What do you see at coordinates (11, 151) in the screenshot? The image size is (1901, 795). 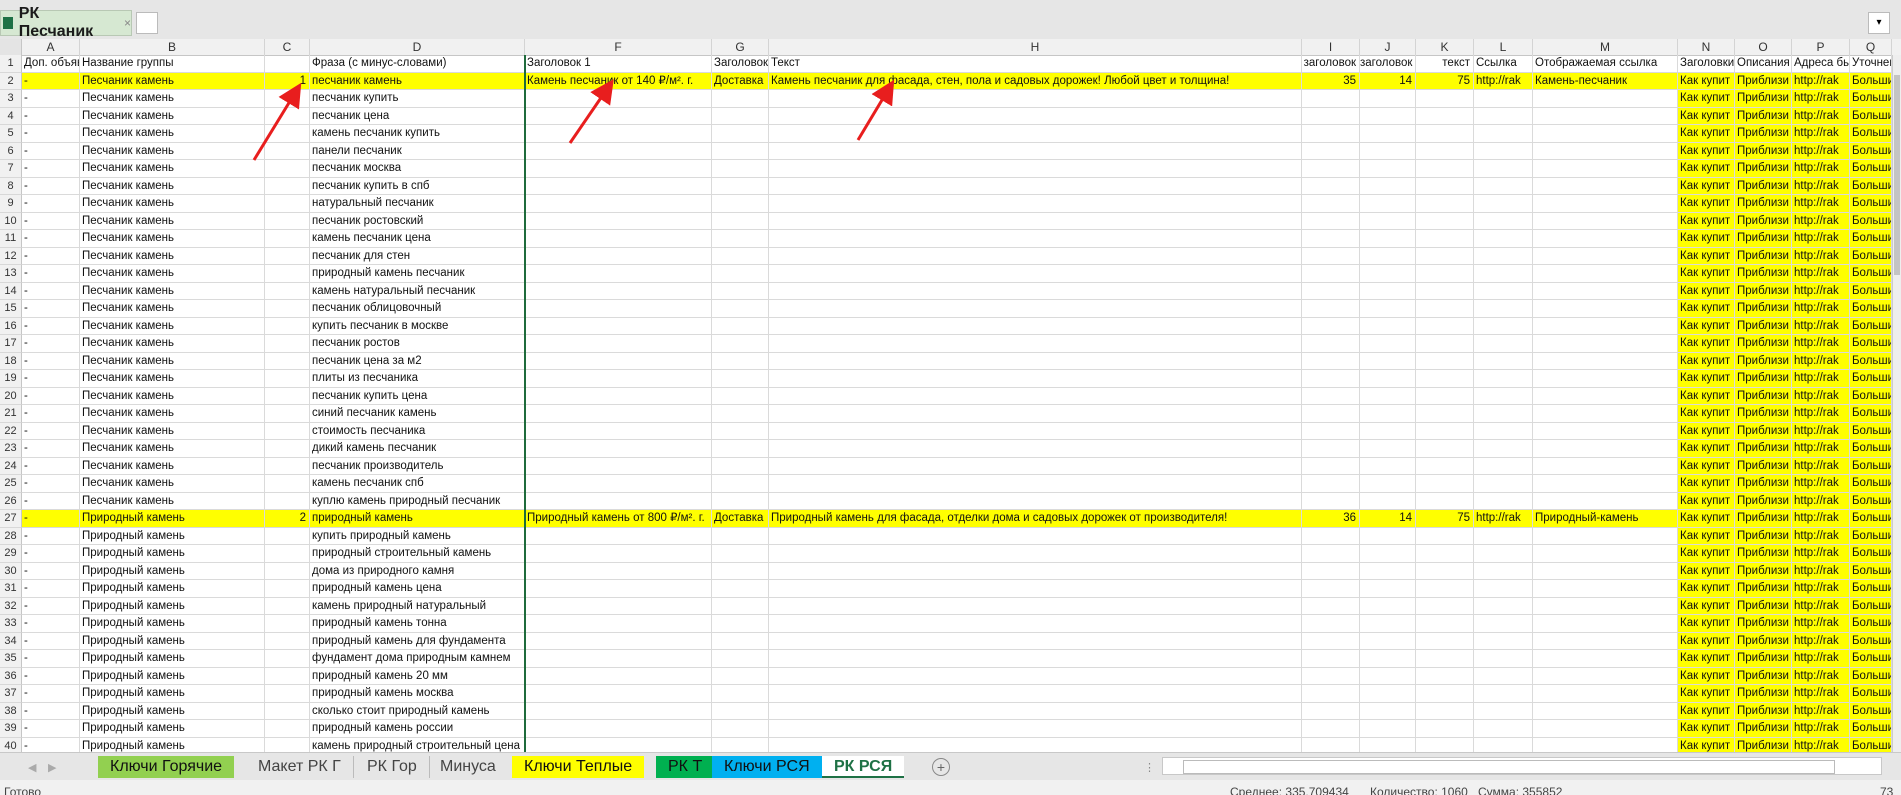 I see `row-number: 6` at bounding box center [11, 151].